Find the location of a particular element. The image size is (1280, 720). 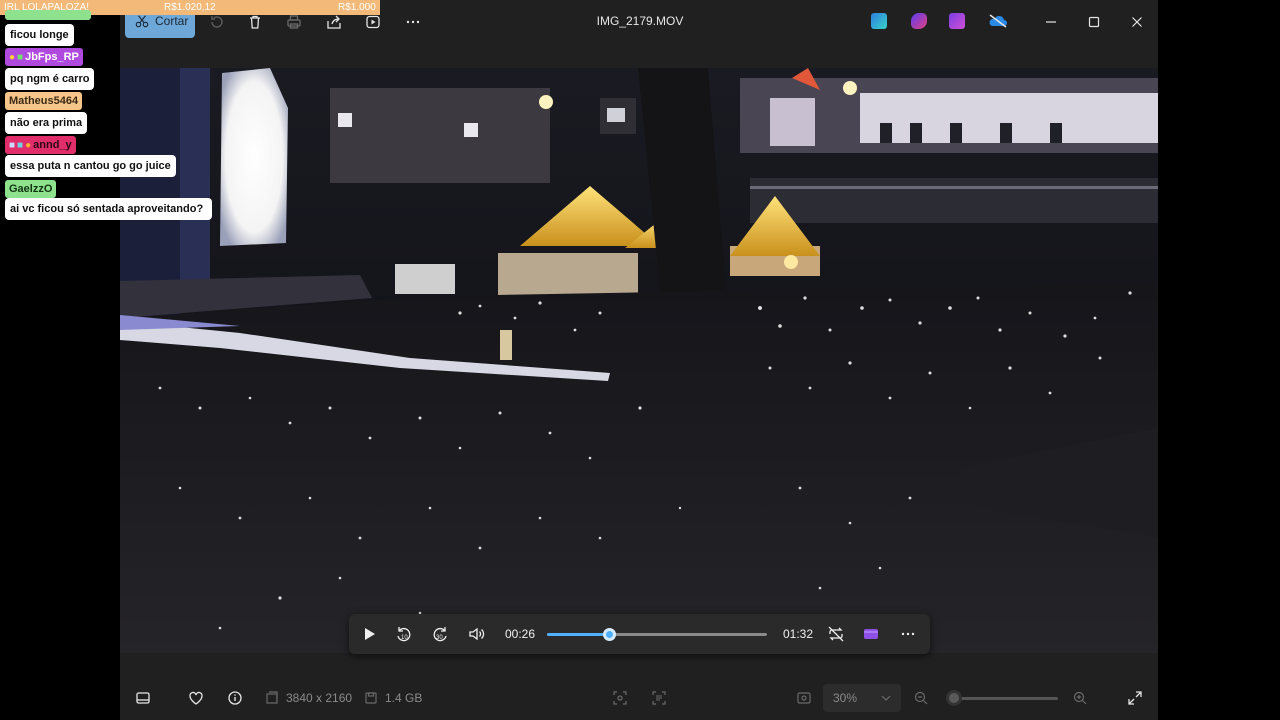

current-time: 00:26 is located at coordinates (520, 634).